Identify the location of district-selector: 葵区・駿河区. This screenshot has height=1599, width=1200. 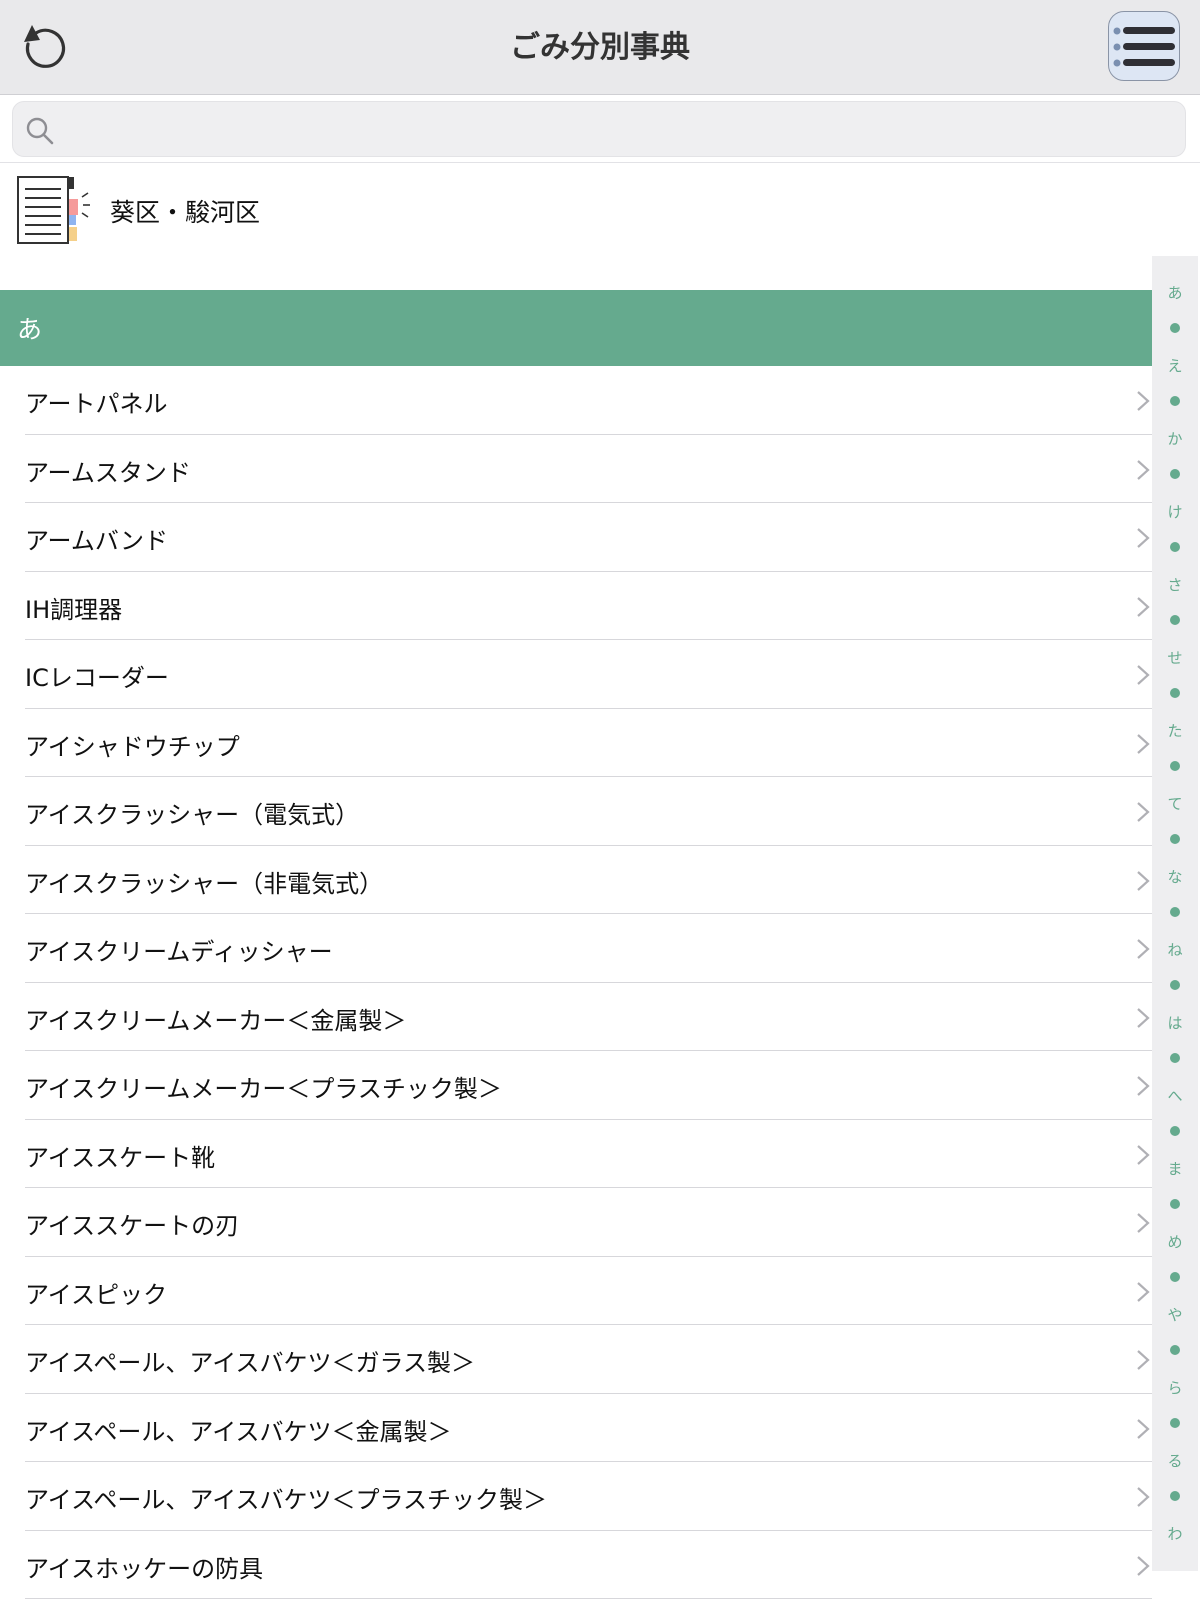
(600, 210).